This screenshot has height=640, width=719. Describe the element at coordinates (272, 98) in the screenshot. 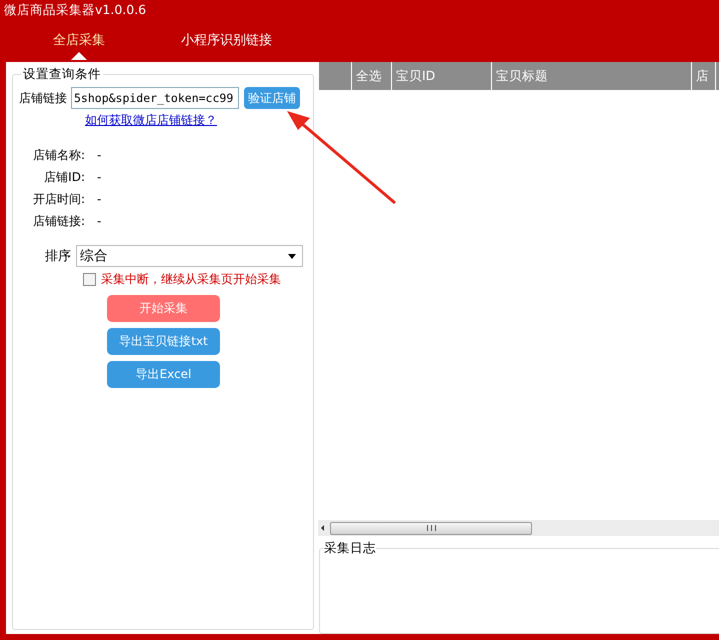

I see `verify-button: 验证店铺` at that location.